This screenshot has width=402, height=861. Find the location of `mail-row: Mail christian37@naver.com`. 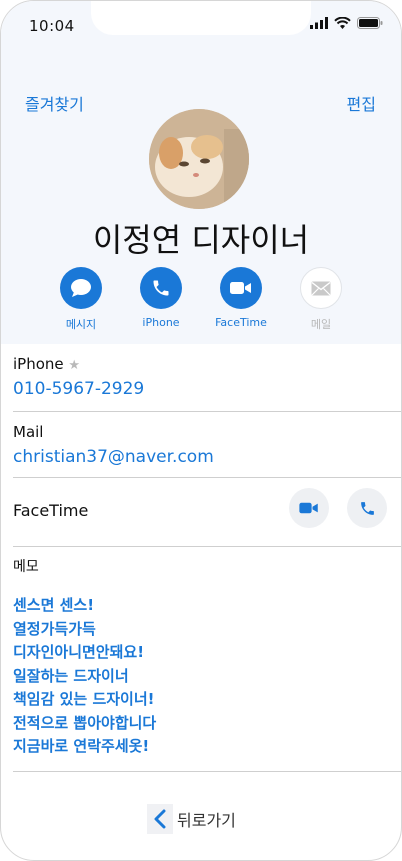

mail-row: Mail christian37@naver.com is located at coordinates (207, 450).